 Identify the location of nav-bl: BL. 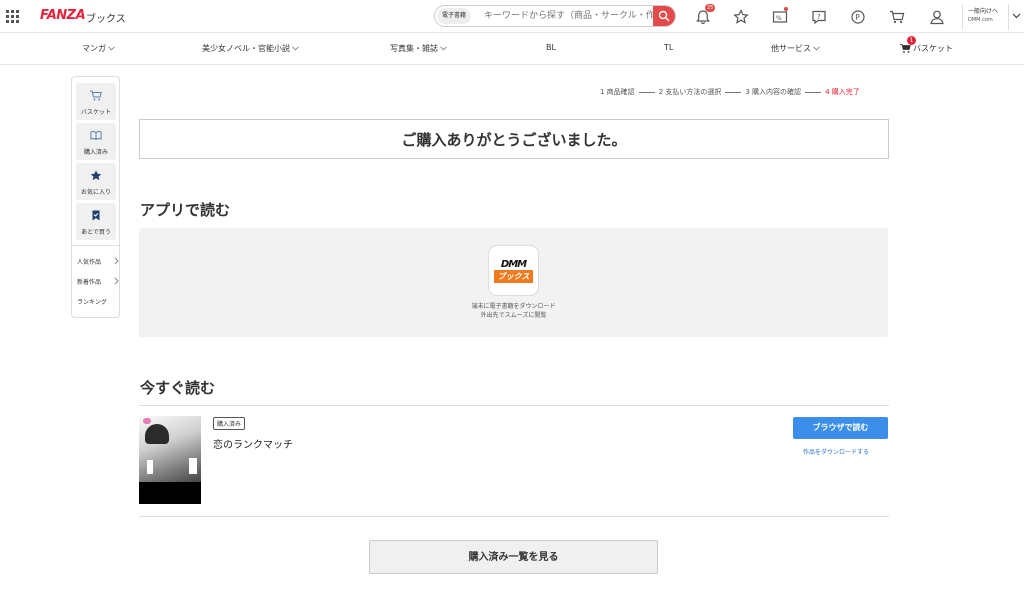
(551, 47).